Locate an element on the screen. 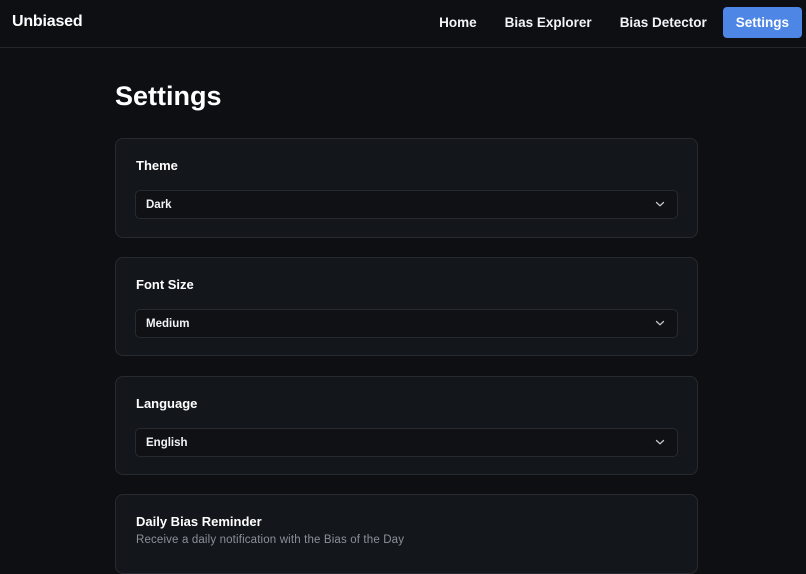 The height and width of the screenshot is (574, 806). theme-select: Dark is located at coordinates (406, 204).